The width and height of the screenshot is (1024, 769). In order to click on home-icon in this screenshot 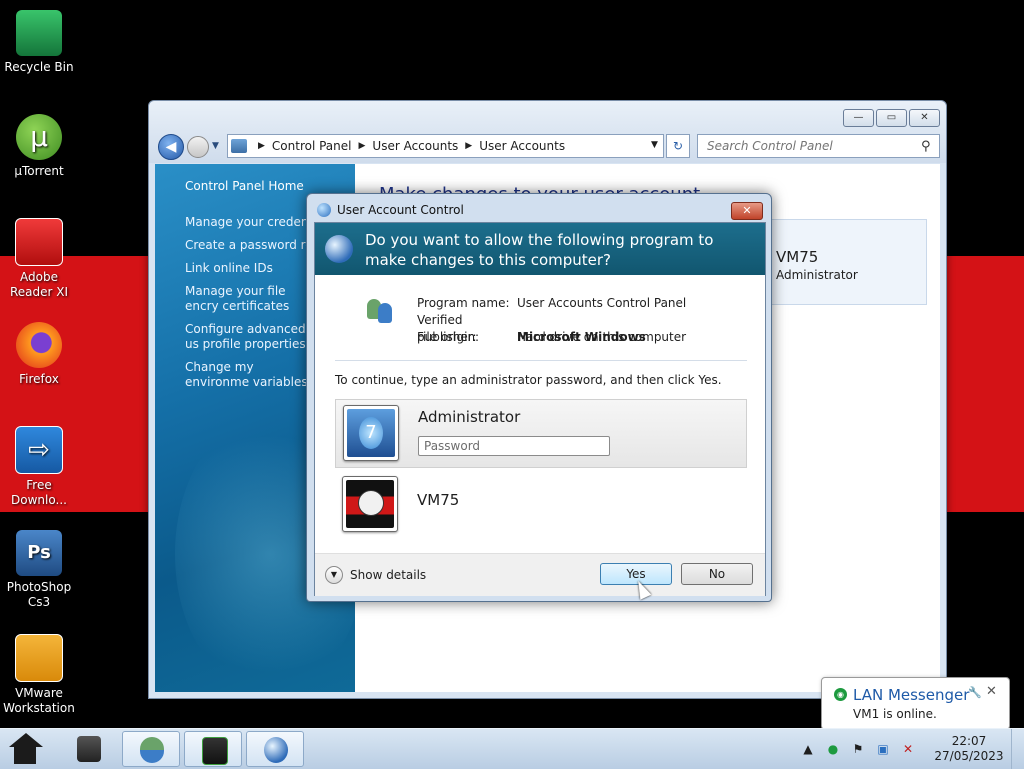, I will do `click(26, 740)`.